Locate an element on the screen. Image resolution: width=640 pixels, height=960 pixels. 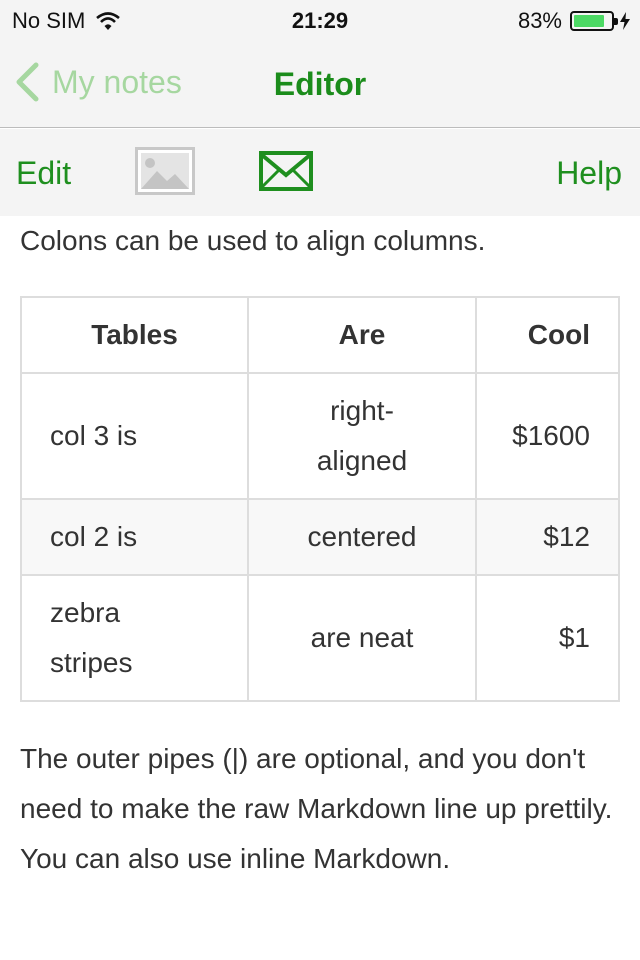
status-right: 83% is located at coordinates (574, 21).